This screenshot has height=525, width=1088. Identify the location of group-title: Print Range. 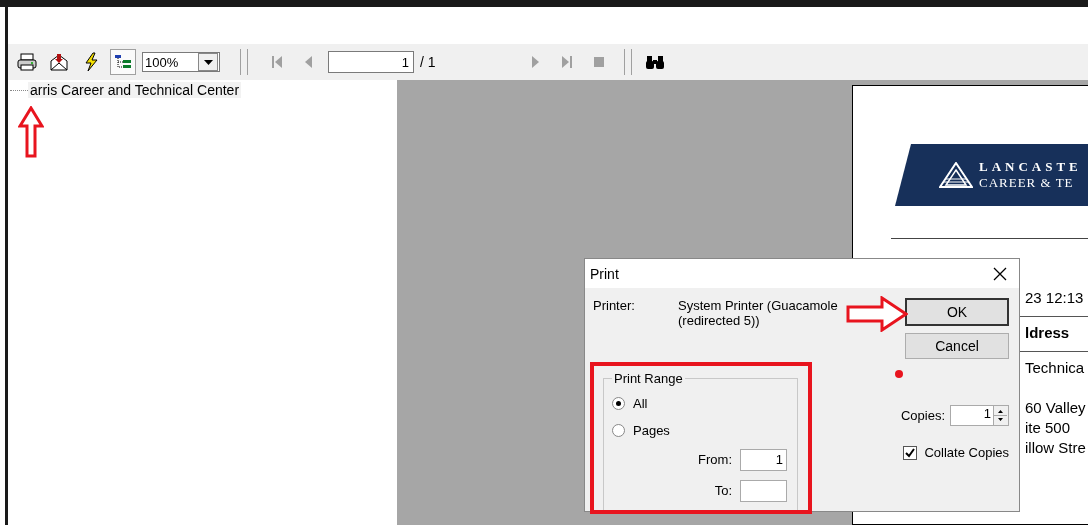
(648, 378).